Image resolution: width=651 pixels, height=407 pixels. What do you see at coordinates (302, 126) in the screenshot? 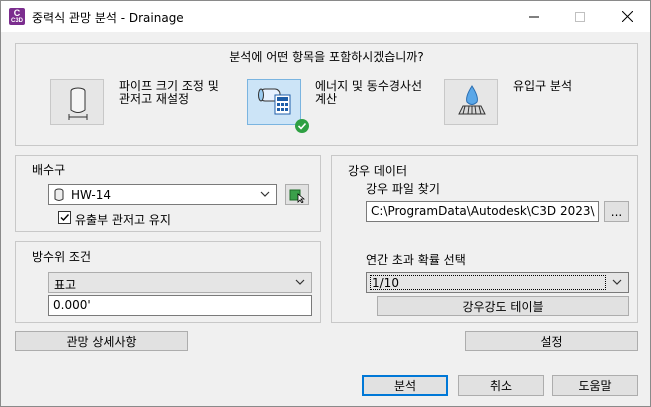
I see `selected-check-icon` at bounding box center [302, 126].